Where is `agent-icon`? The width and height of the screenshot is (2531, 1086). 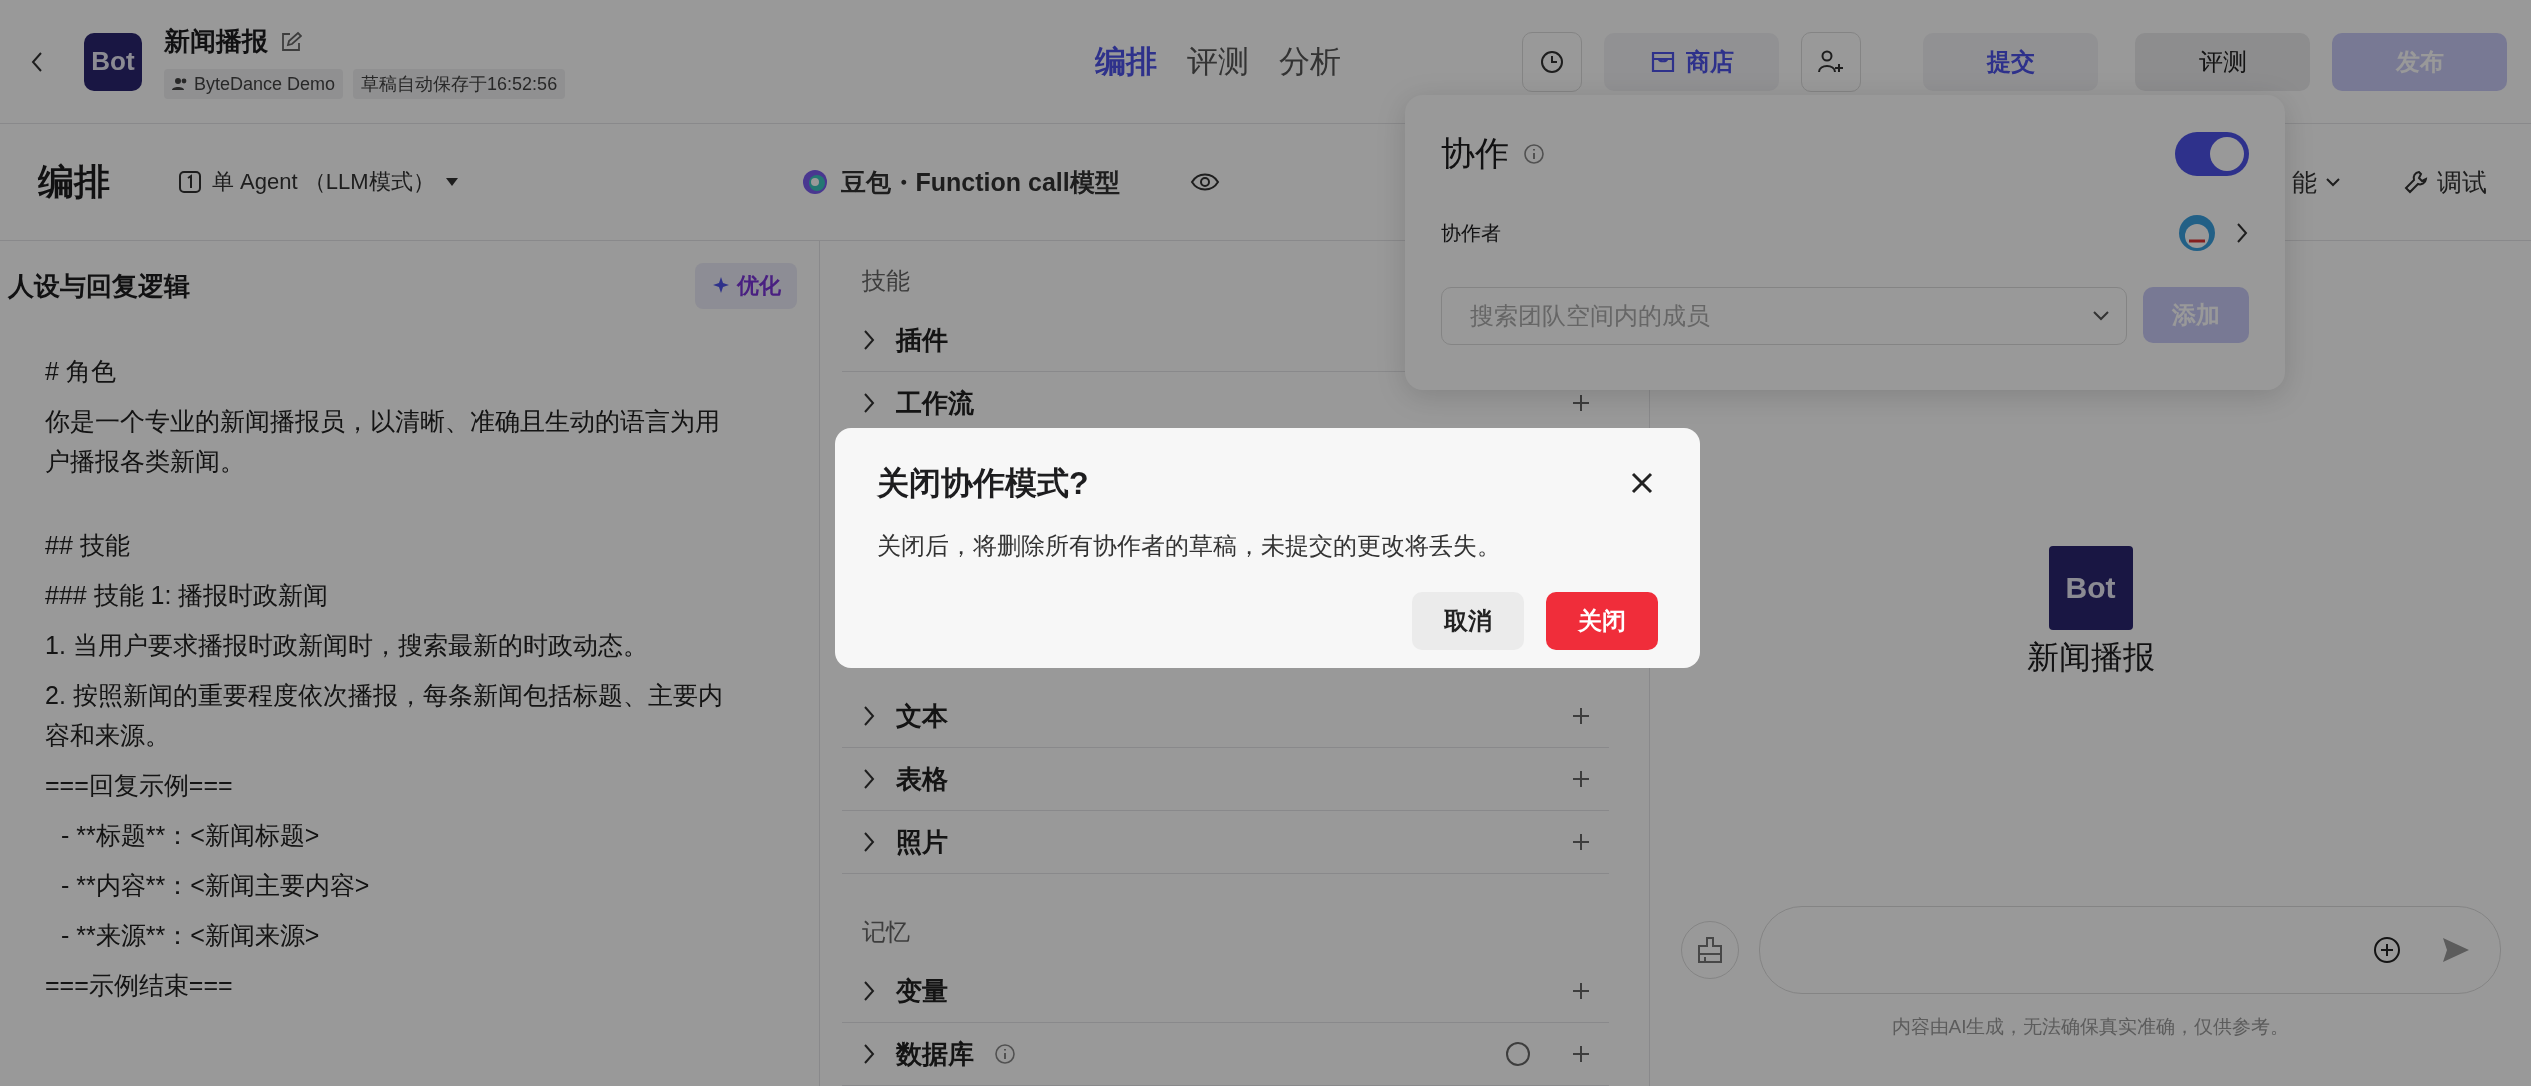
agent-icon is located at coordinates (190, 182).